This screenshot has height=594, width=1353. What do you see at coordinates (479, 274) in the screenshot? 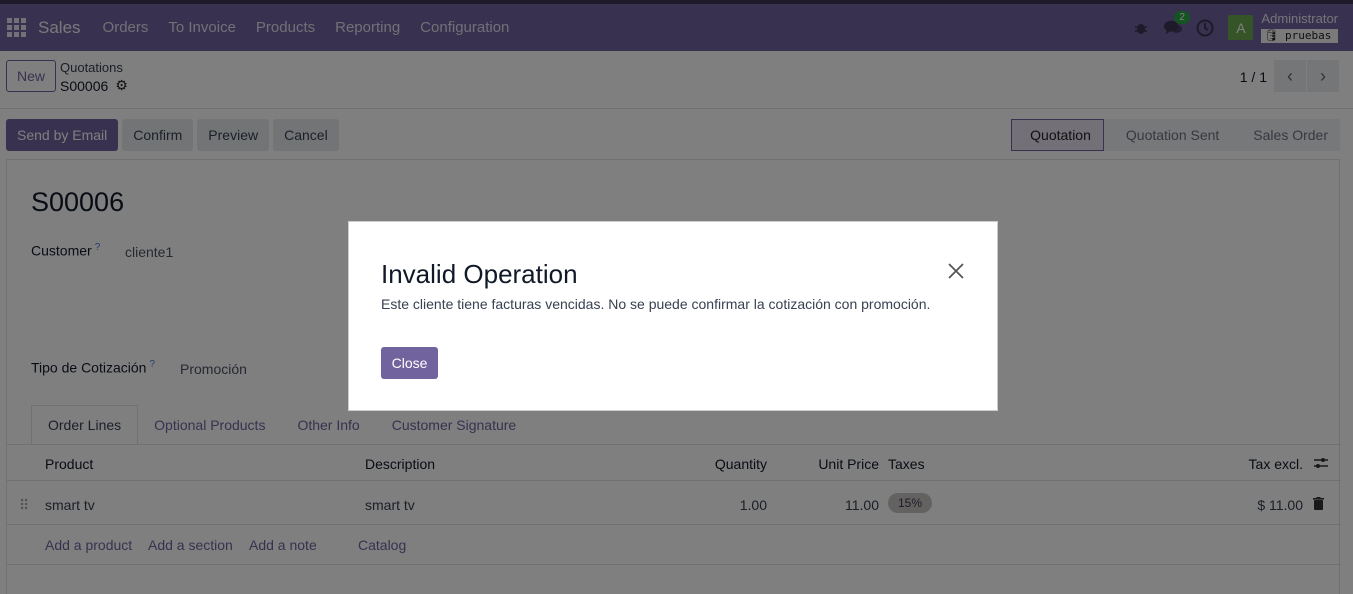
I see `dialog-title: Invalid Operation` at bounding box center [479, 274].